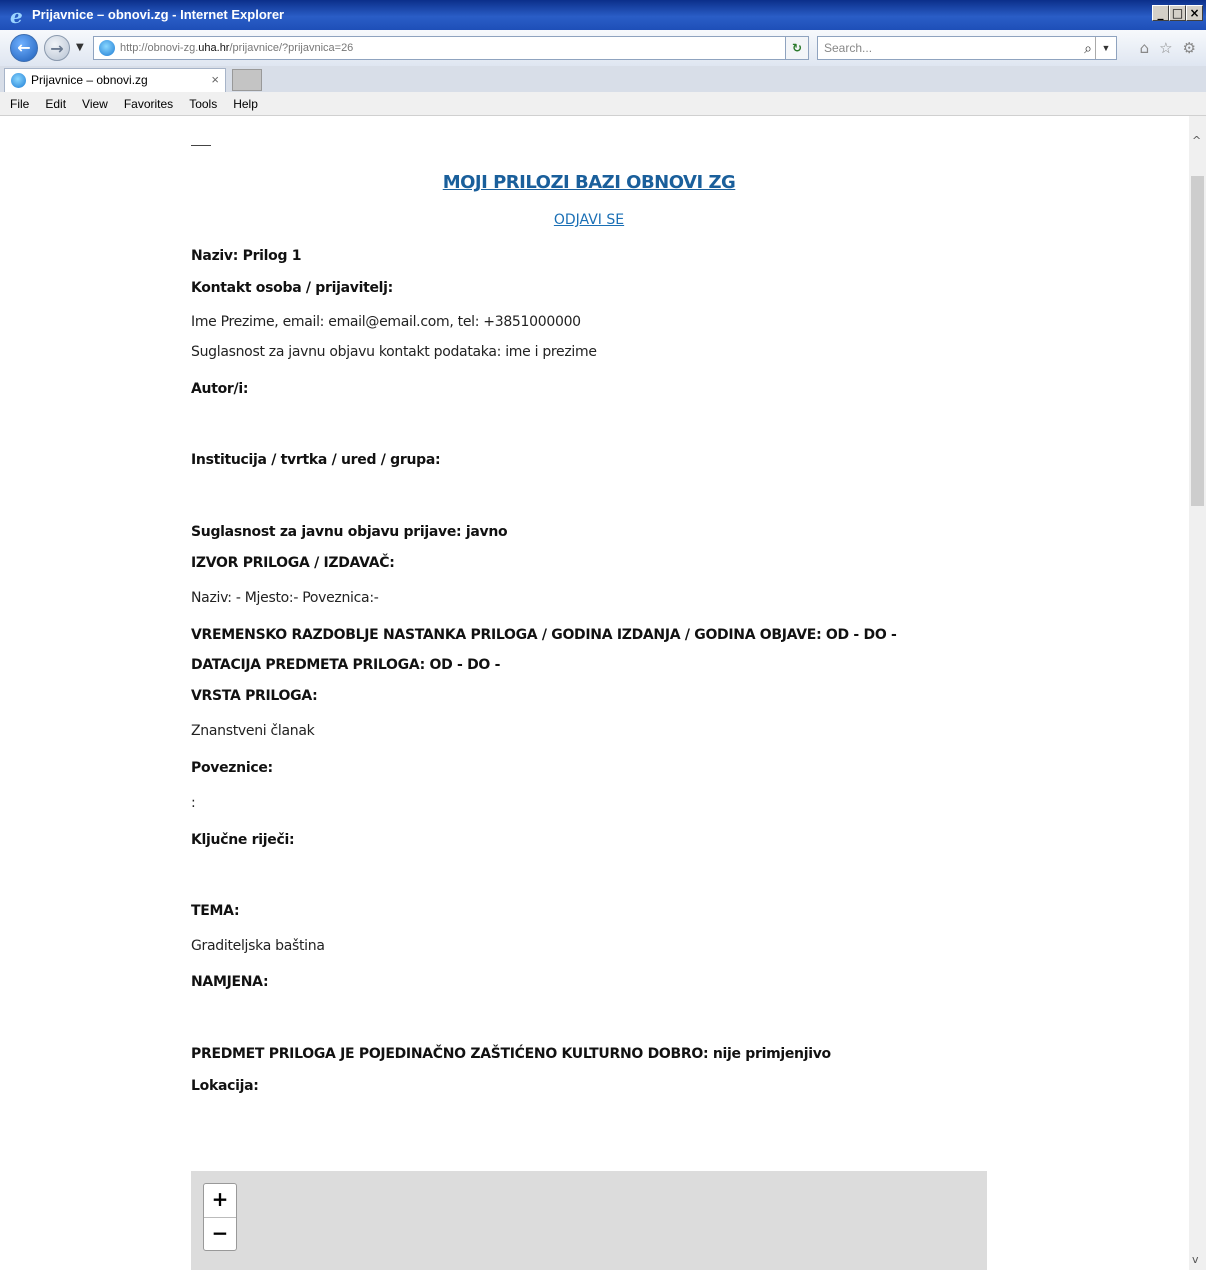  Describe the element at coordinates (1165, 48) in the screenshot. I see `favorites-star-icon: ☆` at that location.